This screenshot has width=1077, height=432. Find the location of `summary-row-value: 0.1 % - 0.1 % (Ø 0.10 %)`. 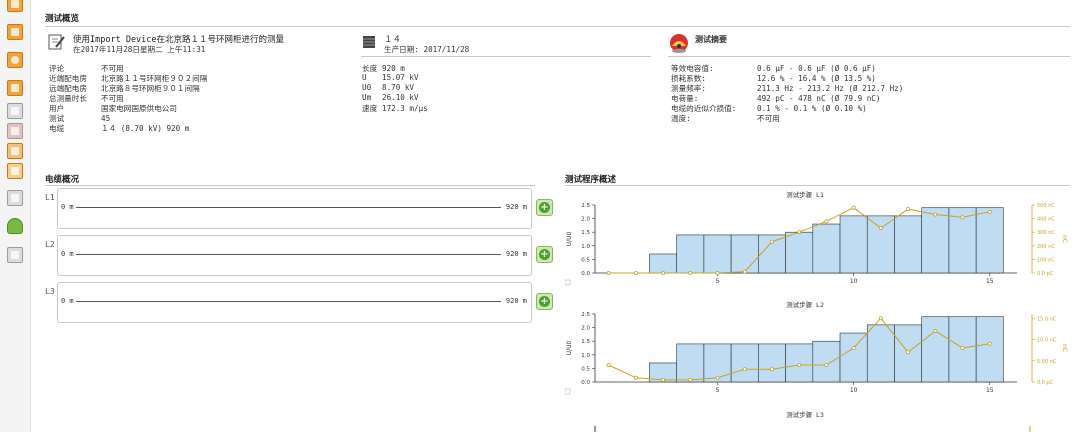

summary-row-value: 0.1 % - 0.1 % (Ø 0.10 %) is located at coordinates (812, 108).